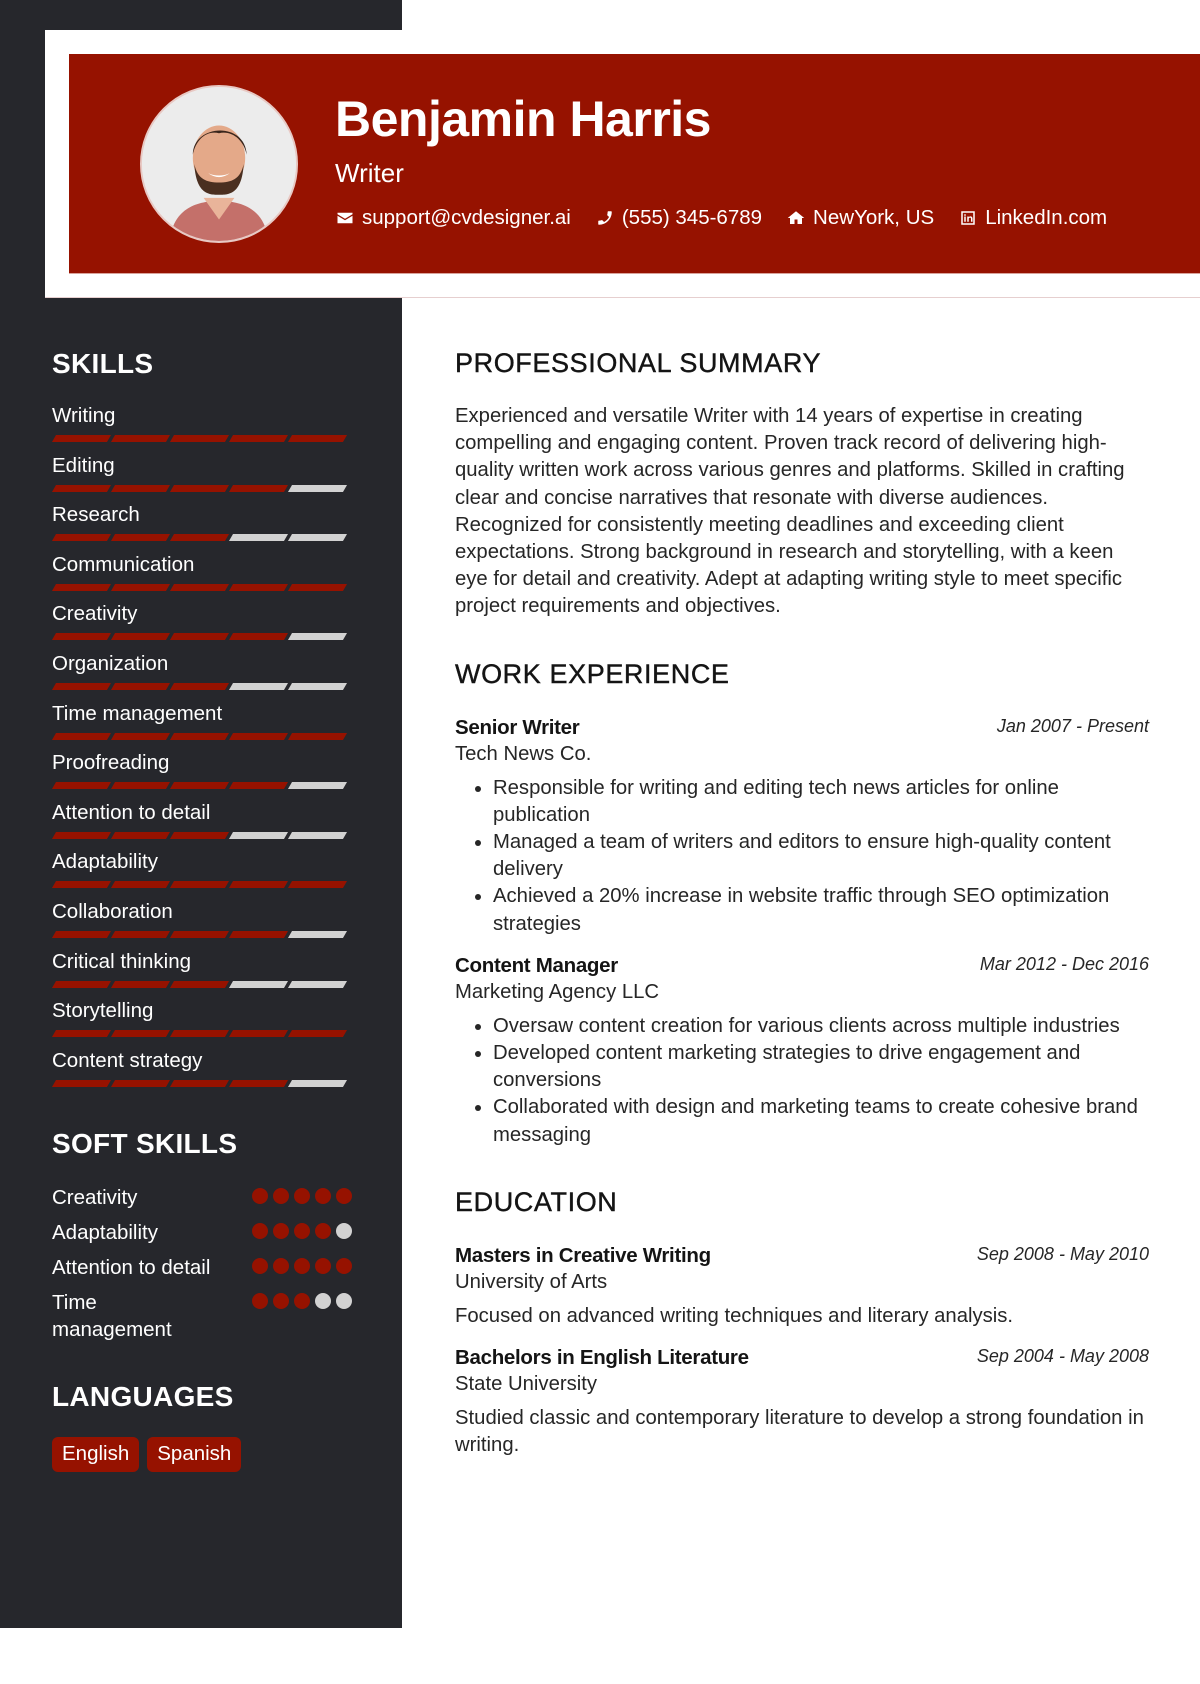  I want to click on skill-label: Critical thinking, so click(121, 961).